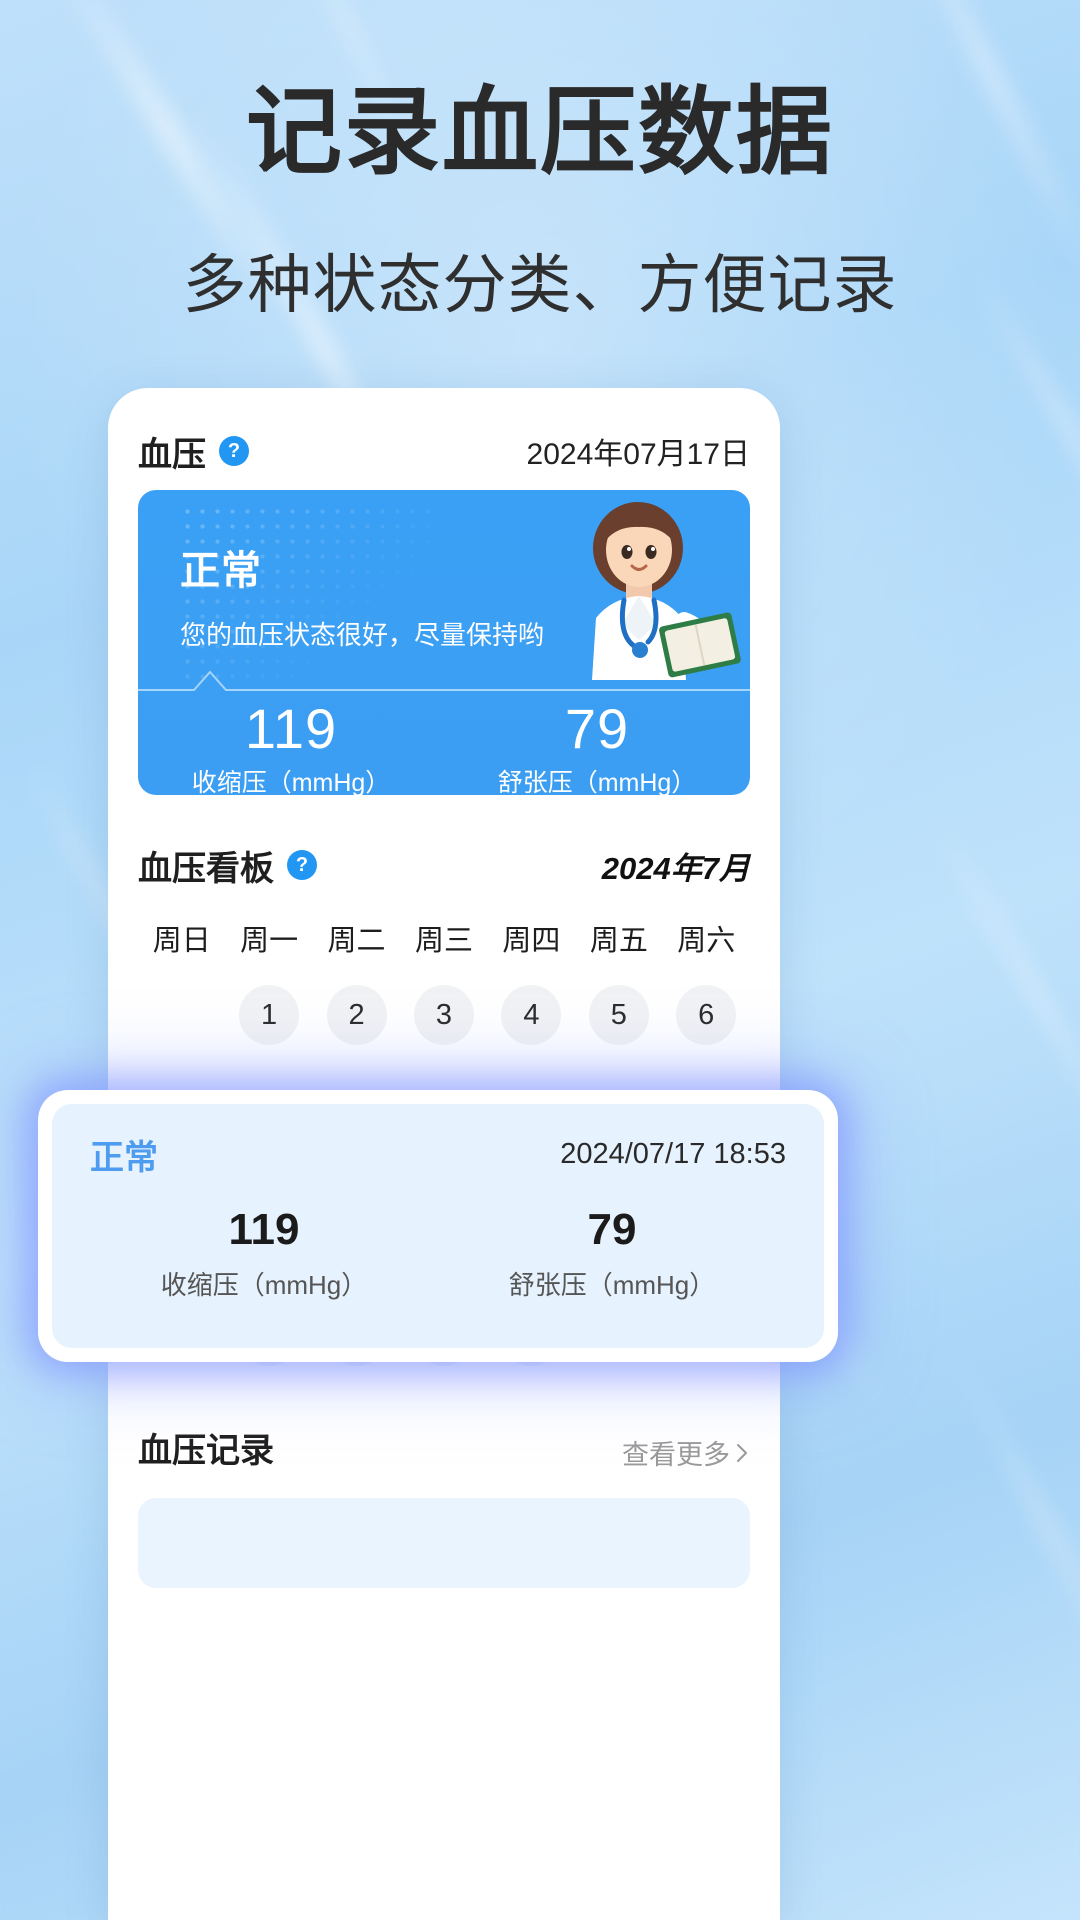 This screenshot has width=1080, height=1920. I want to click on view-more-button: 查看更多, so click(686, 1452).